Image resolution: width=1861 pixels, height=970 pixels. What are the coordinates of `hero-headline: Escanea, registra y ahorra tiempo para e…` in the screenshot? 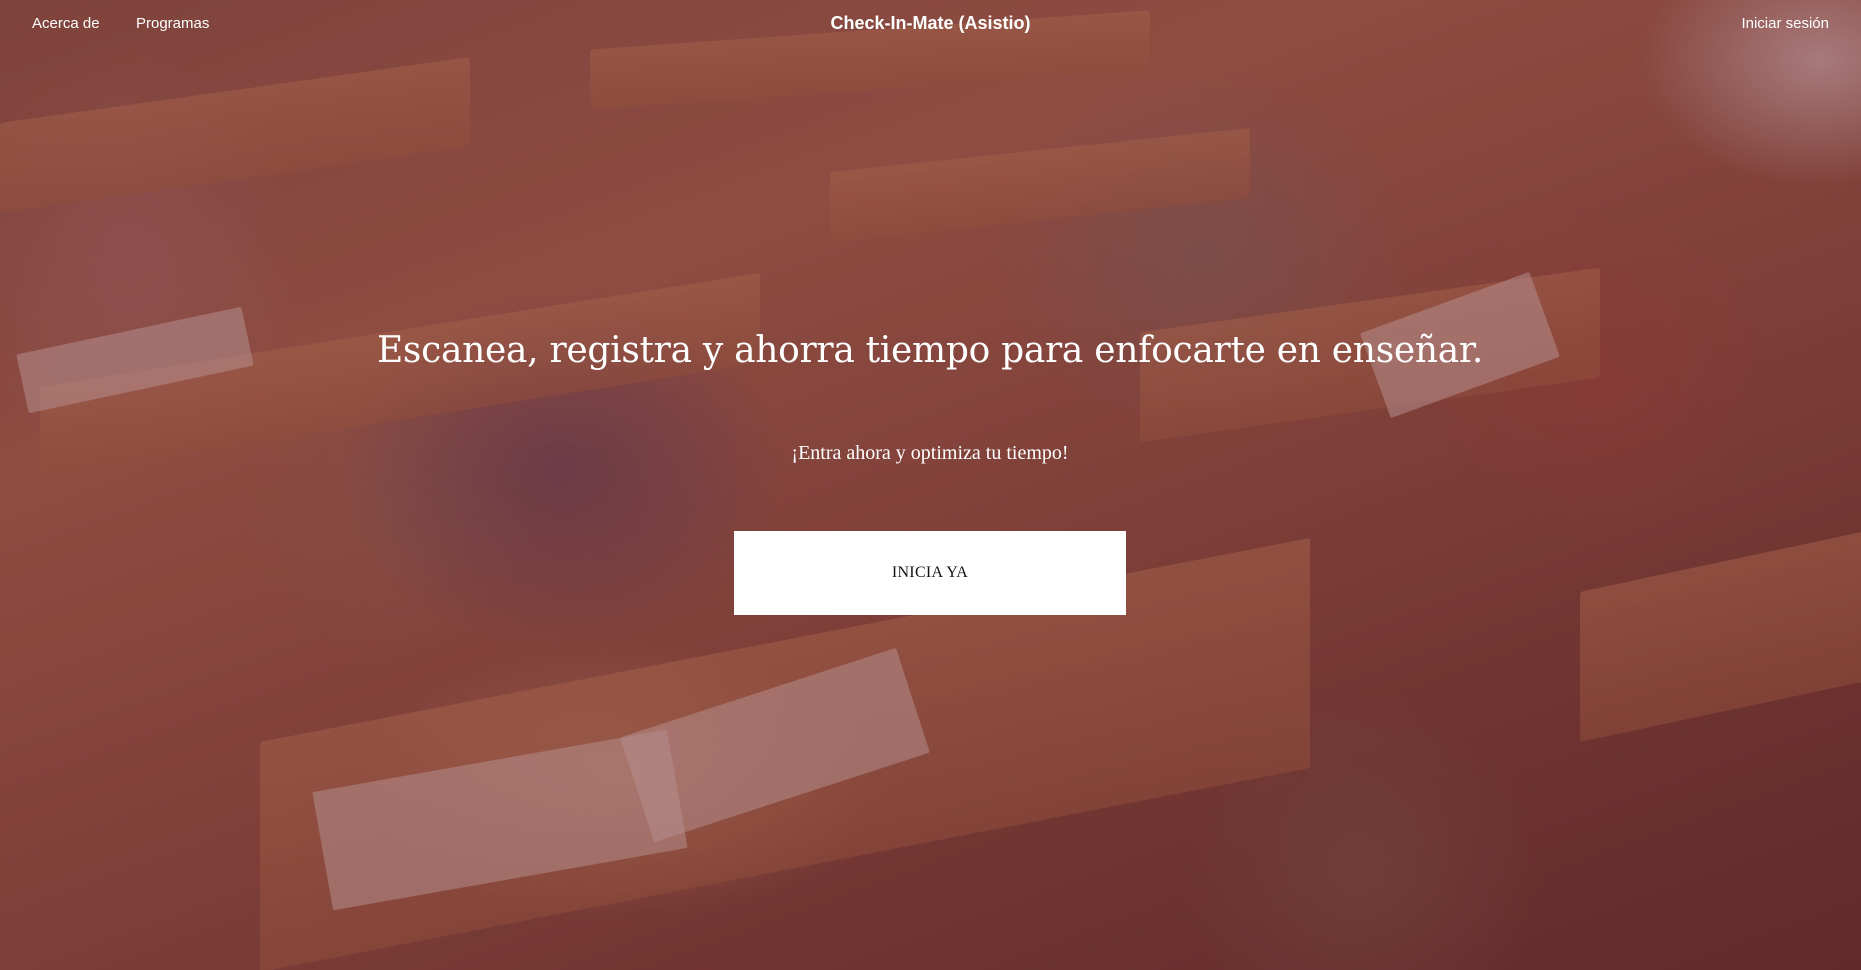 It's located at (930, 350).